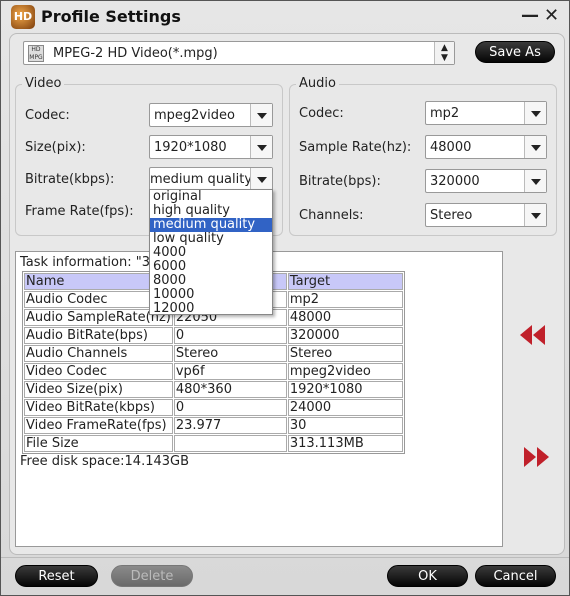 This screenshot has width=570, height=596. What do you see at coordinates (79, 211) in the screenshot?
I see `video-framerate-label: Frame Rate(fps):` at bounding box center [79, 211].